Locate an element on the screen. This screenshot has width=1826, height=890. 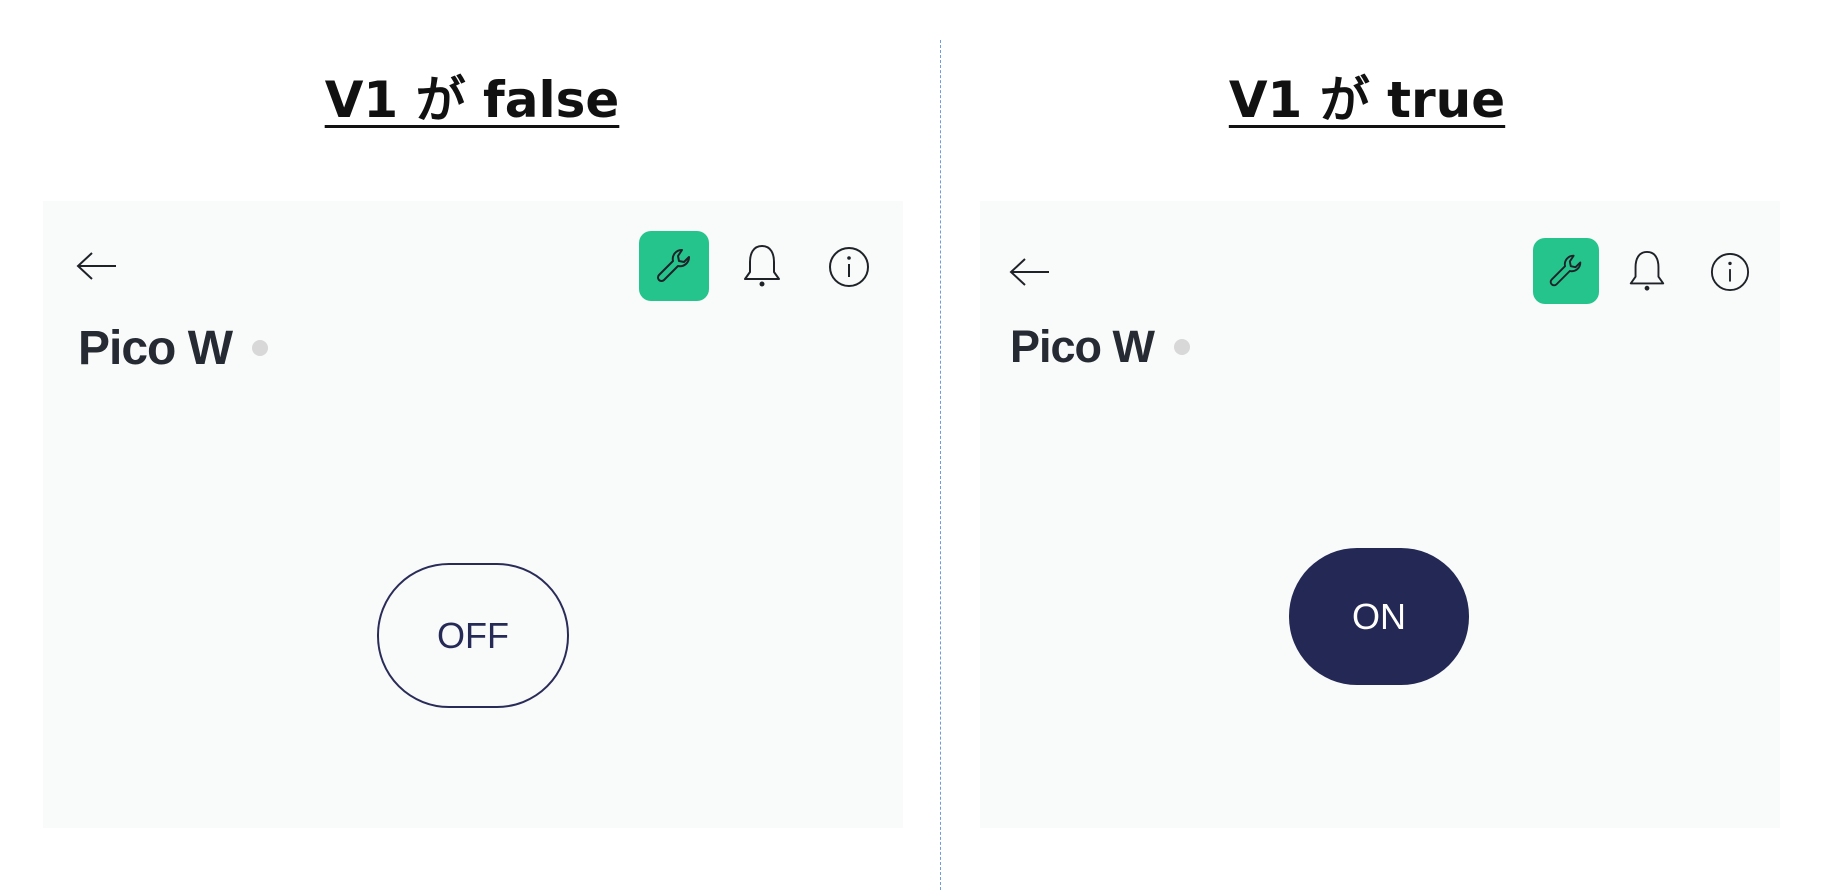
switch-button: ON is located at coordinates (1379, 616).